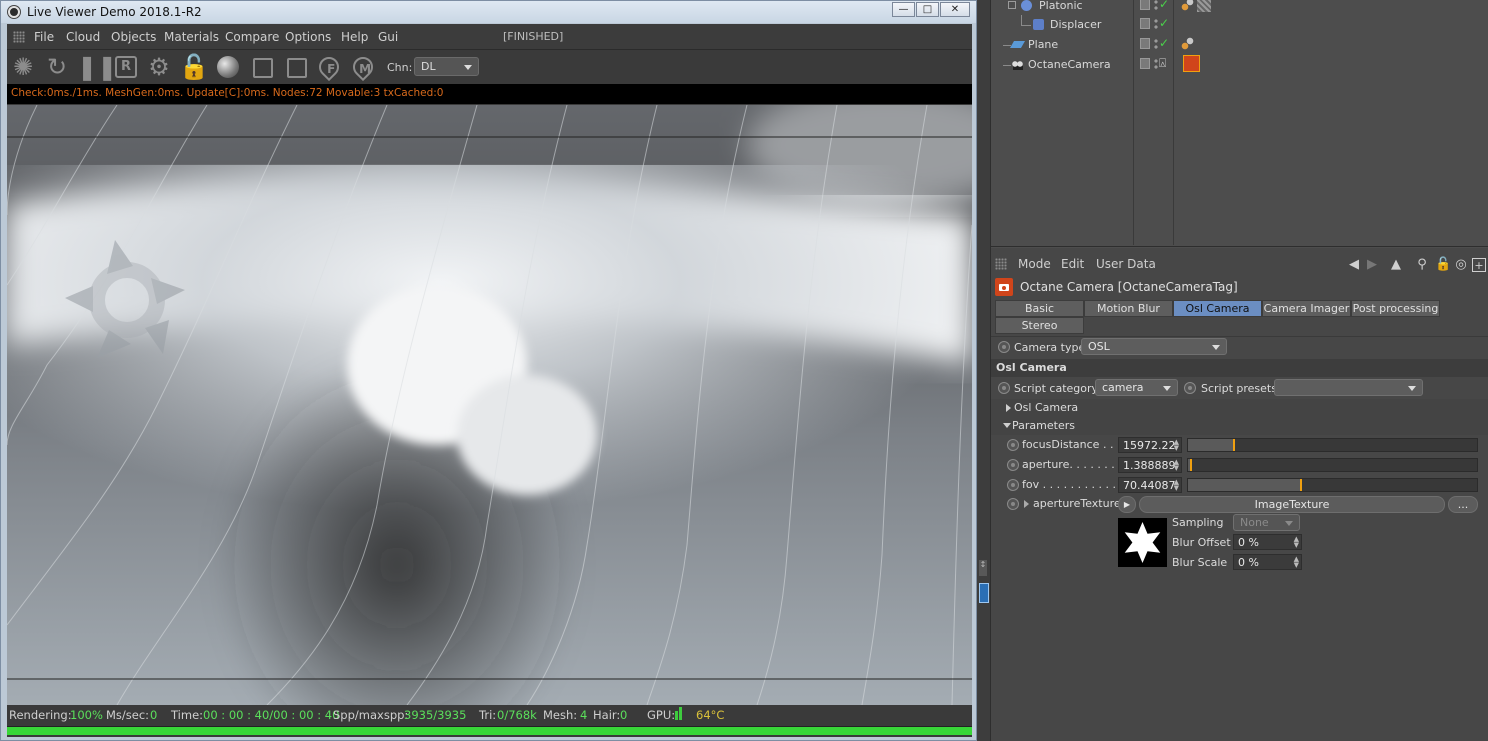  I want to click on edge-tab-active, so click(984, 593).